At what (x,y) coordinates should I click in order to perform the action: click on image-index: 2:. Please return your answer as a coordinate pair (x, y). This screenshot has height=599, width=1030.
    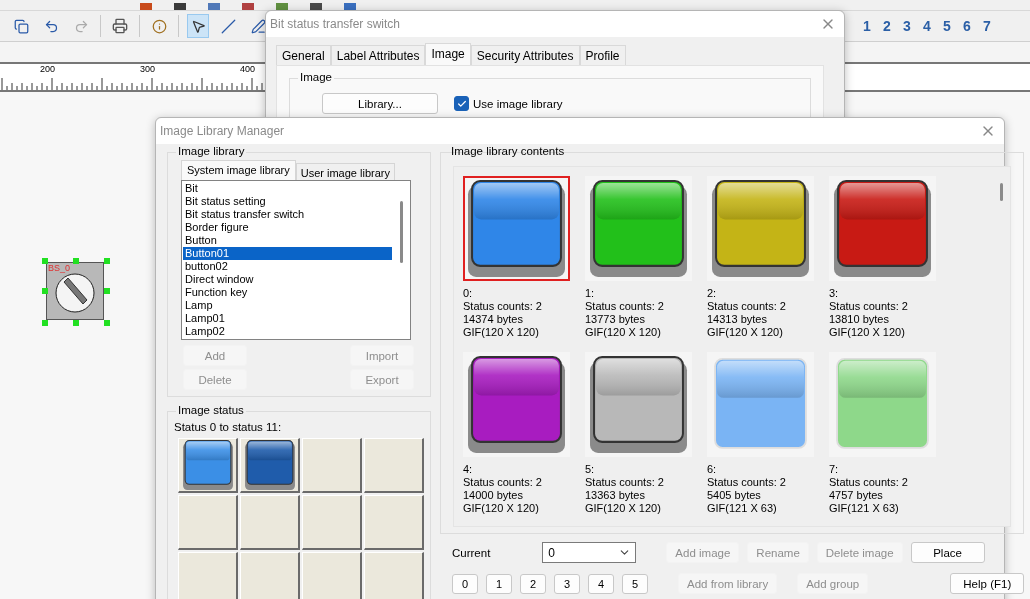
    Looking at the image, I should click on (712, 293).